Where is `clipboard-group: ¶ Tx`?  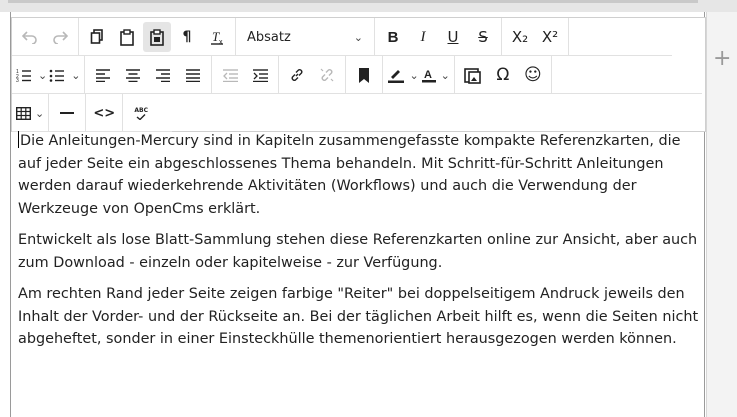 clipboard-group: ¶ Tx is located at coordinates (157, 37).